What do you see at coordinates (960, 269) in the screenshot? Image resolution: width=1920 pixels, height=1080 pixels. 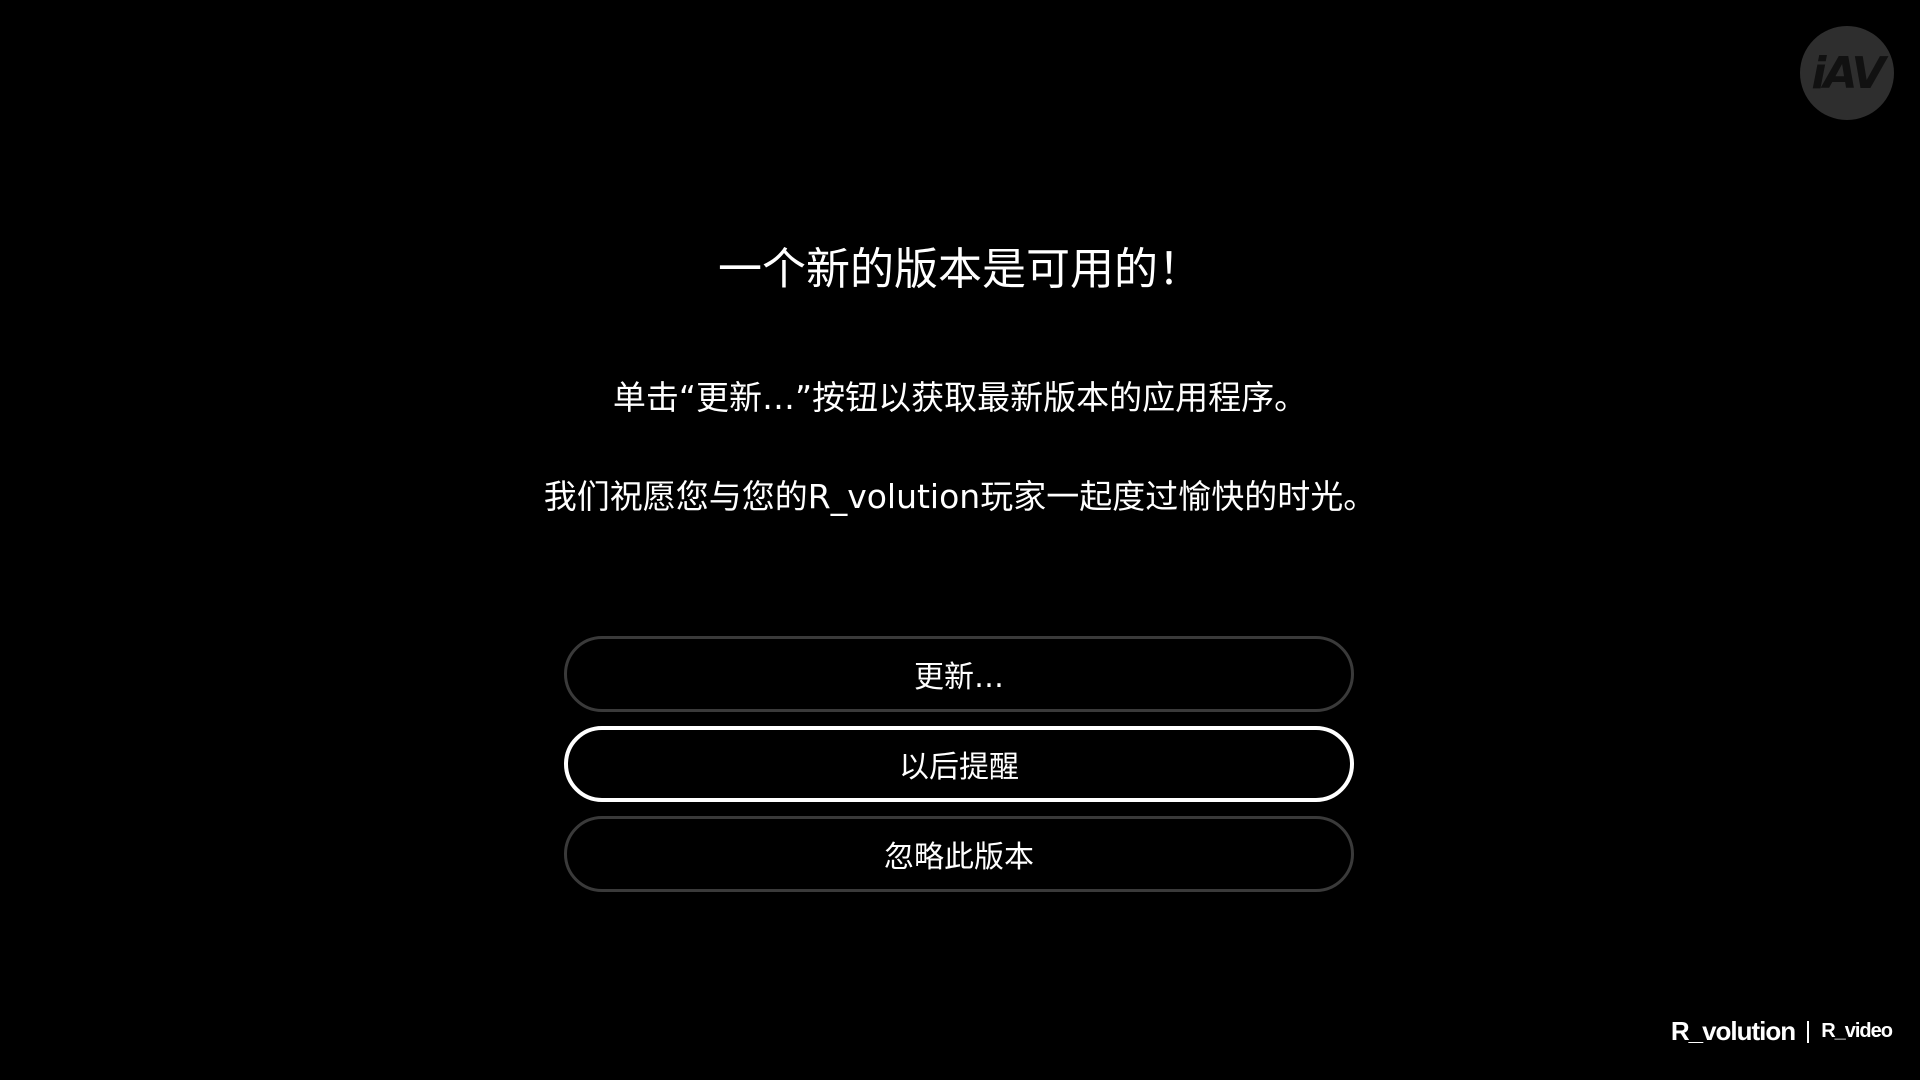 I see `dialog-title: 一个新的版本是可用的！` at bounding box center [960, 269].